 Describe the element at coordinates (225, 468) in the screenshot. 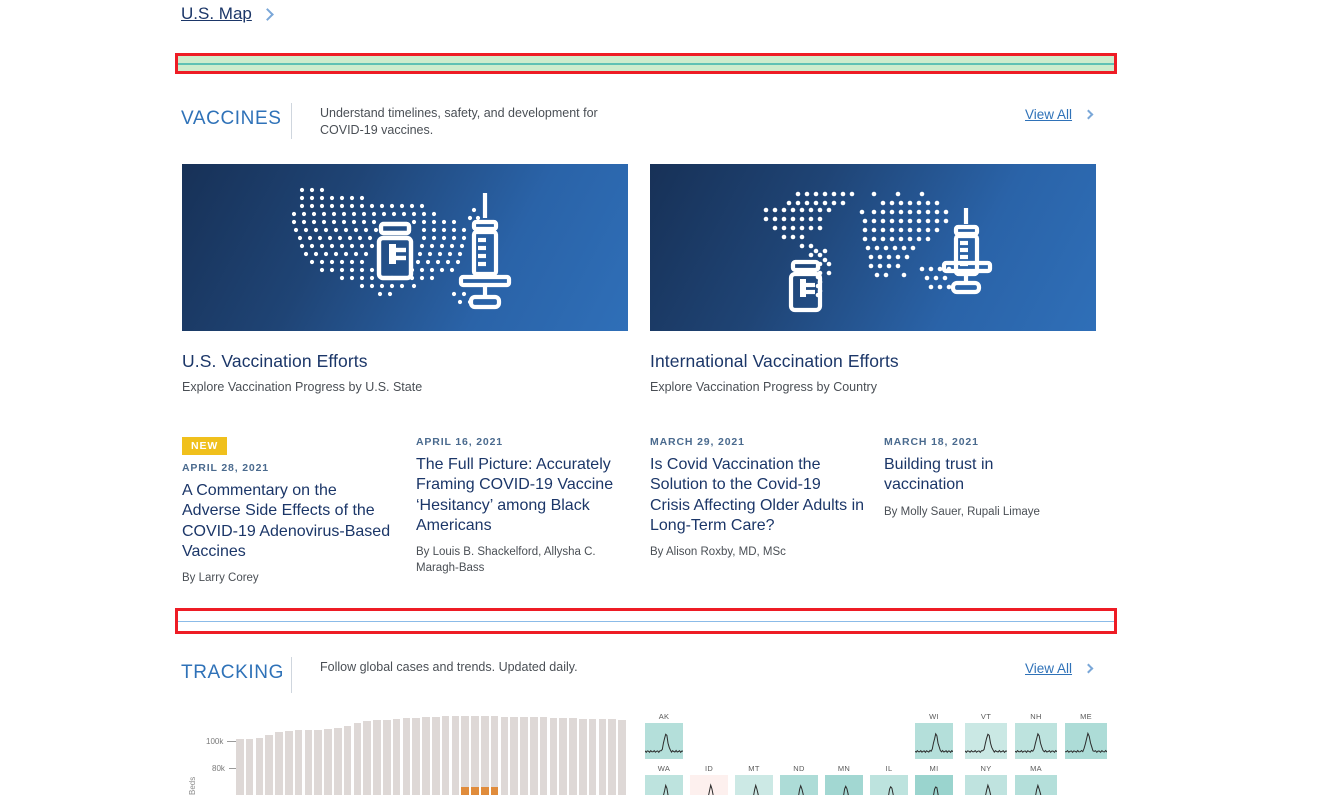

I see `article-date: APRIL 28, 2021` at that location.